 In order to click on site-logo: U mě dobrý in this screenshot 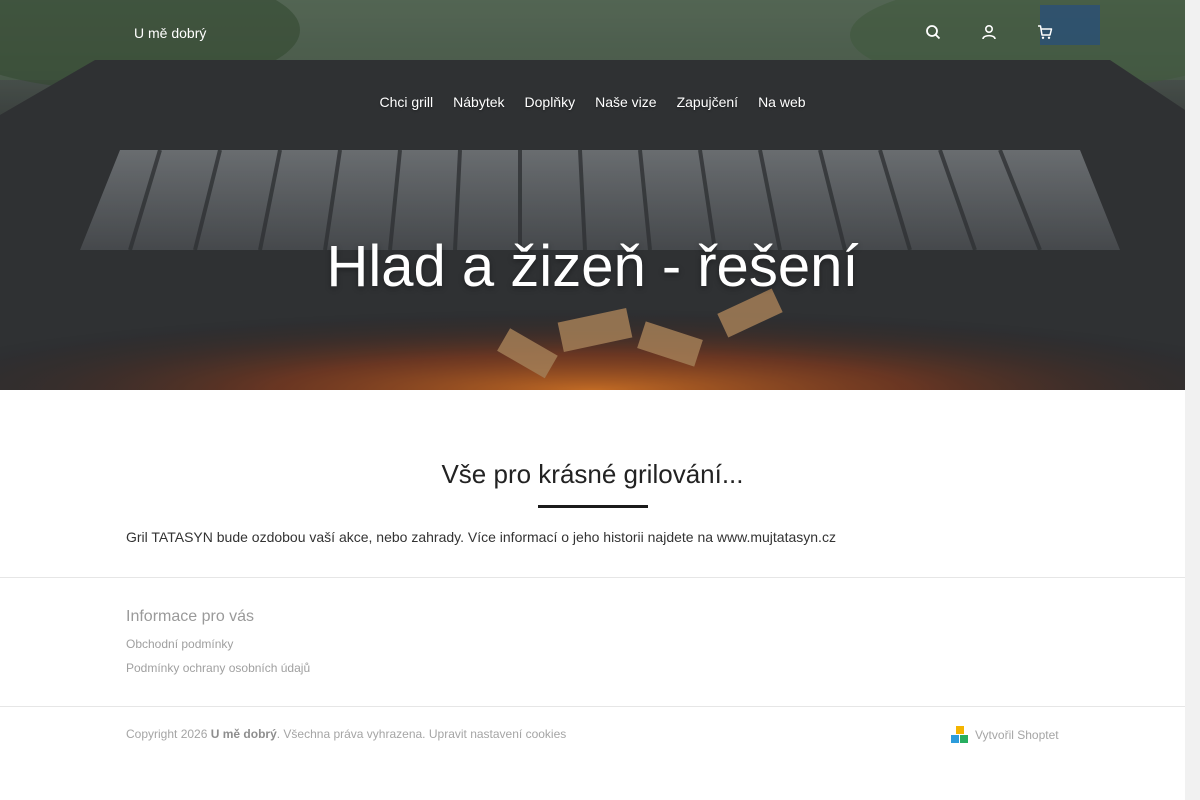, I will do `click(170, 33)`.